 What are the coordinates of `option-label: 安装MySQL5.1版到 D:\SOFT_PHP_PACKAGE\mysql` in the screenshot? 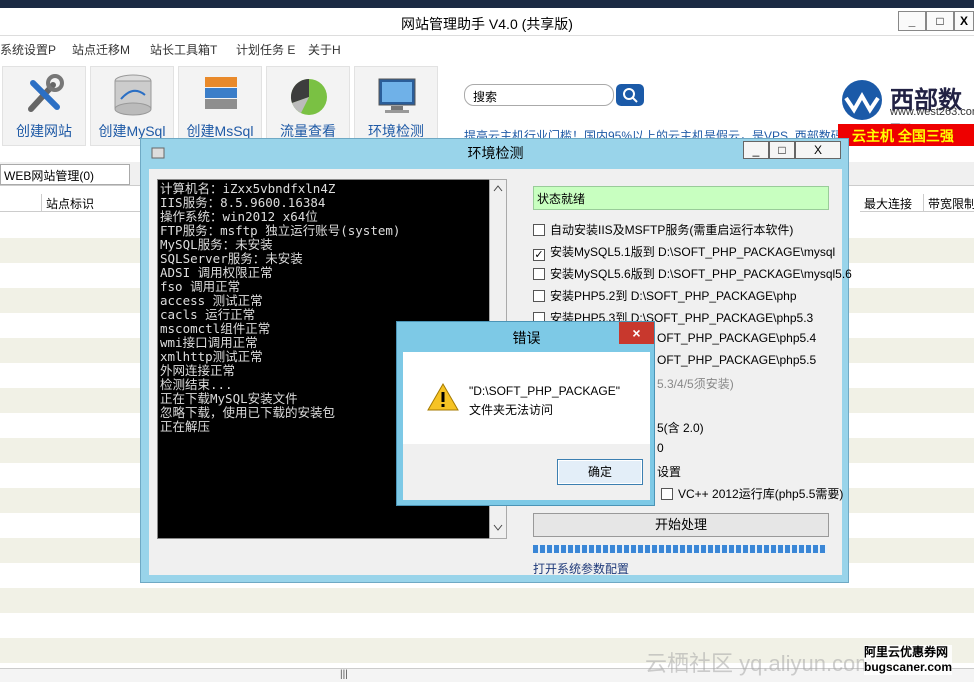 It's located at (693, 252).